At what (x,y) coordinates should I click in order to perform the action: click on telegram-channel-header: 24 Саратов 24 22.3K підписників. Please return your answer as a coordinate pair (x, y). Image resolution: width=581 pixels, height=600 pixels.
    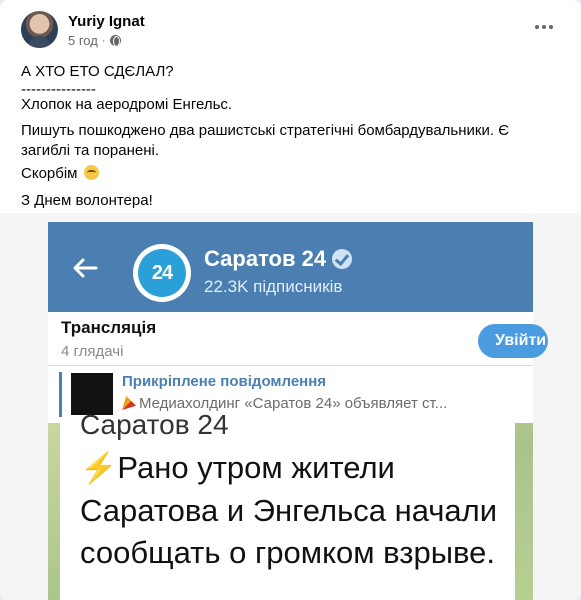
    Looking at the image, I should click on (290, 267).